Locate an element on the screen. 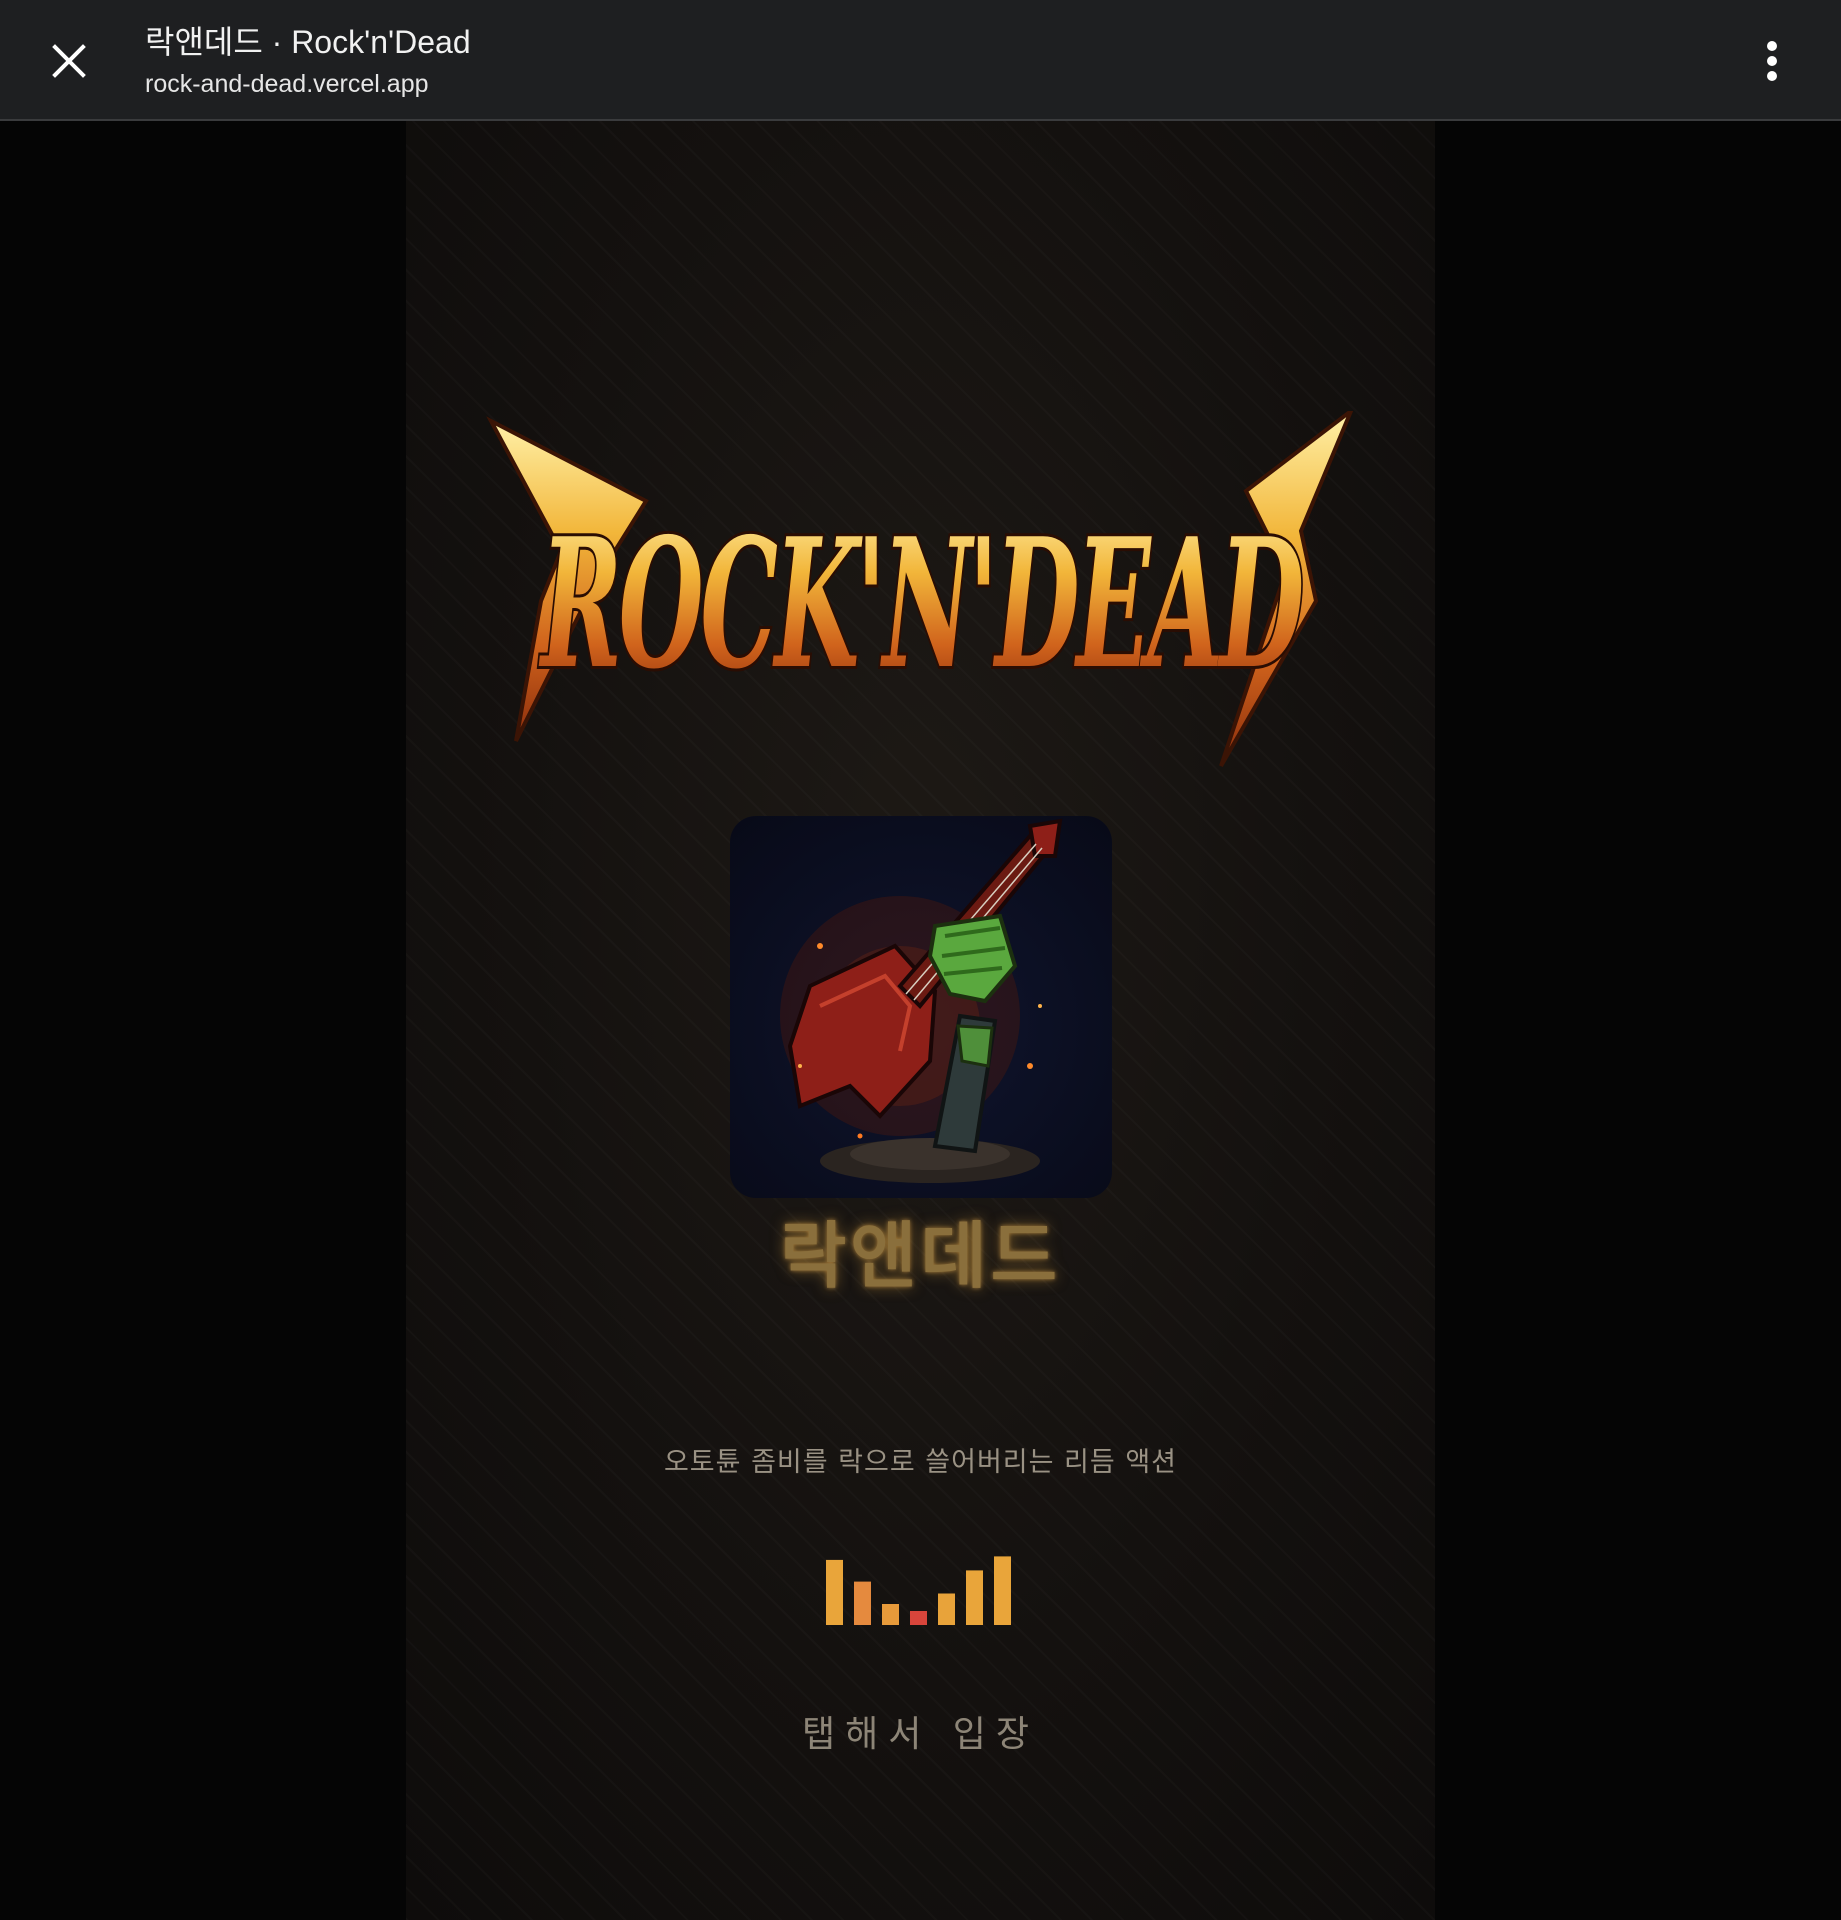 This screenshot has height=1920, width=1841. close-button is located at coordinates (69, 61).